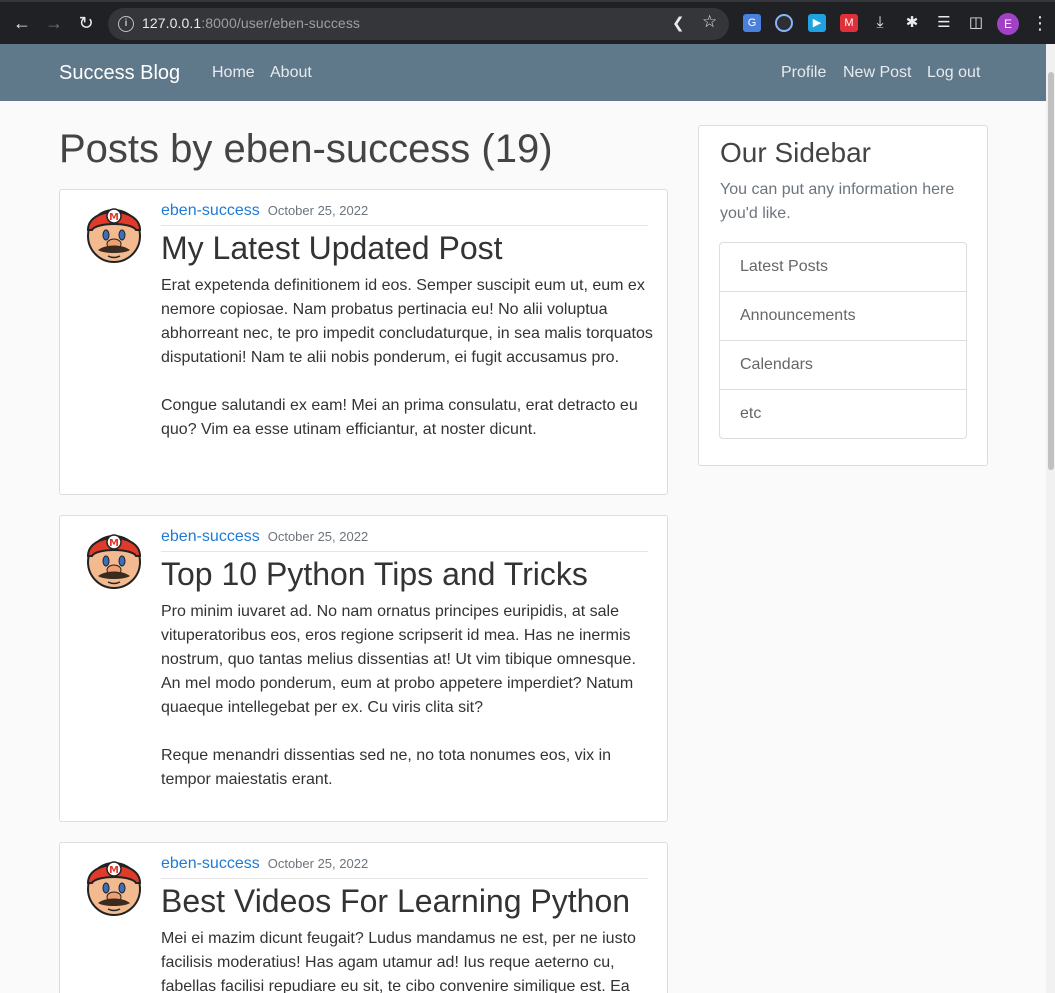 Image resolution: width=1055 pixels, height=993 pixels. What do you see at coordinates (795, 152) in the screenshot?
I see `sidebar-title: Our Sidebar` at bounding box center [795, 152].